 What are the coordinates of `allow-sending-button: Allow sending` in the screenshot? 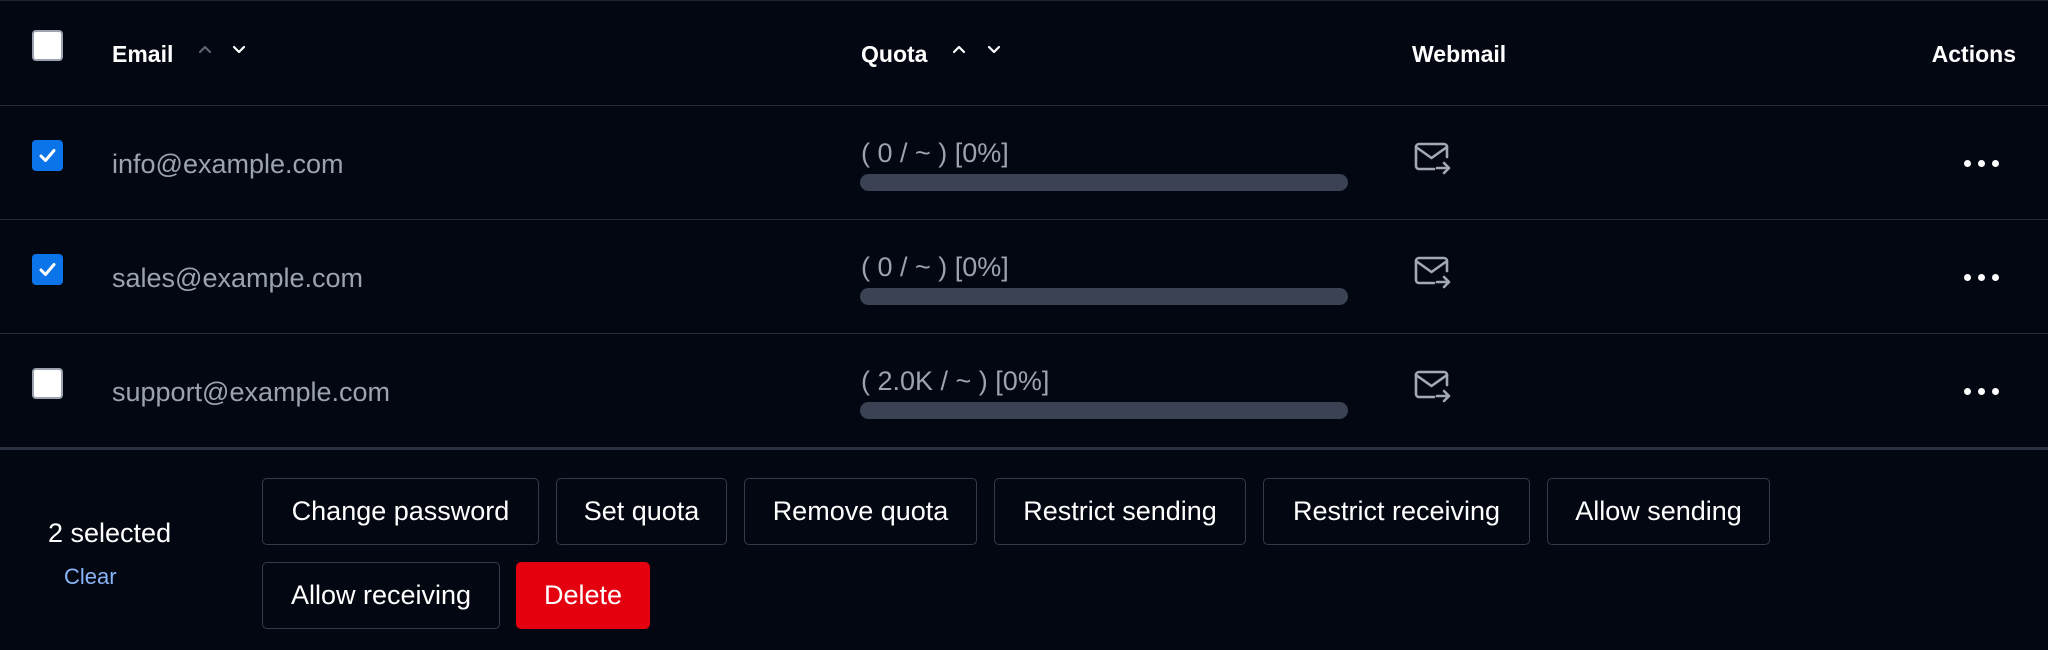 It's located at (1658, 511).